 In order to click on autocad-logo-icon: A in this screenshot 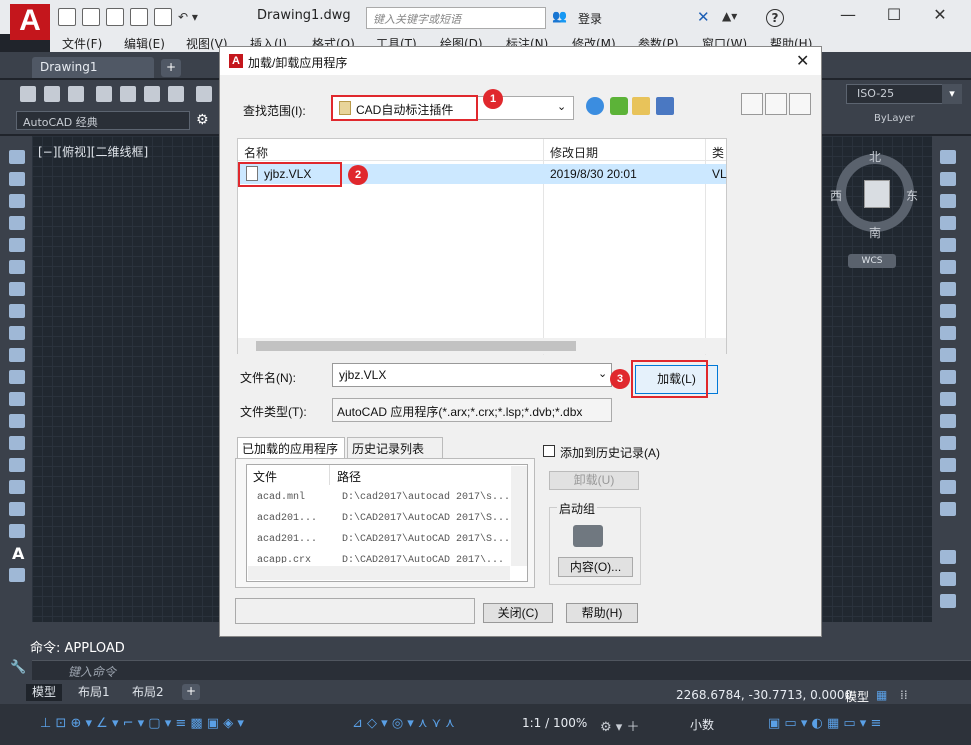, I will do `click(30, 22)`.